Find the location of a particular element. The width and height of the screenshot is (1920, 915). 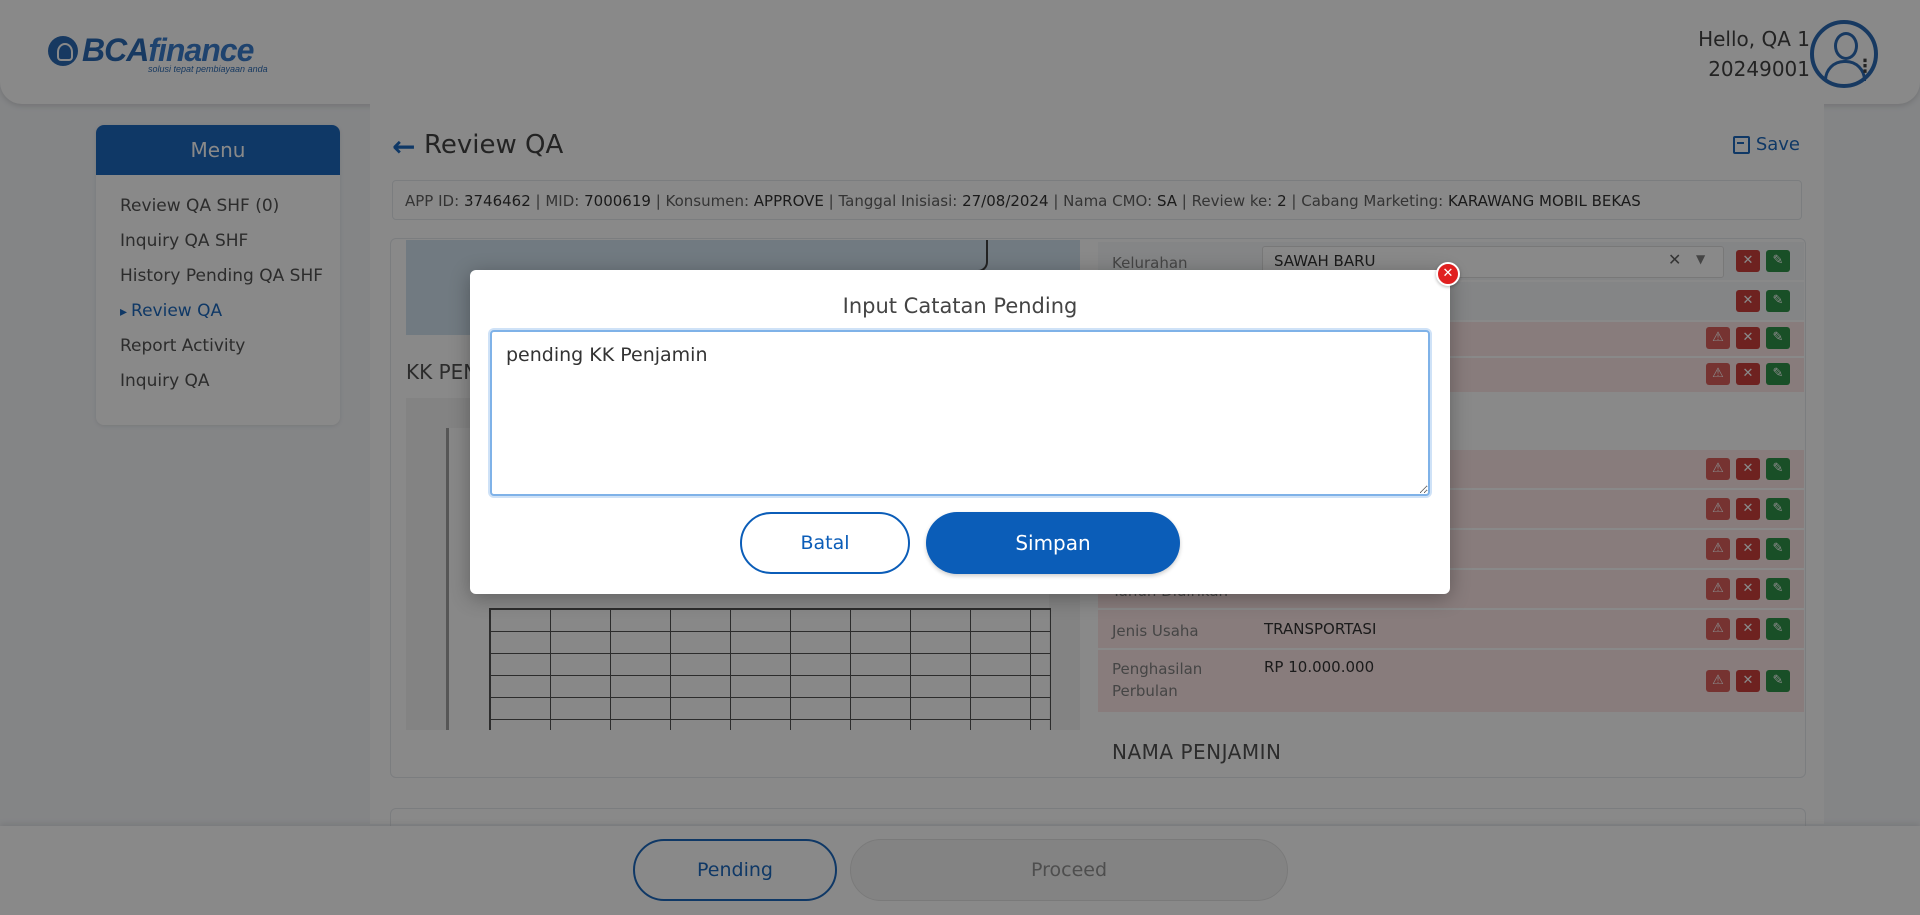

simpan-button: Simpan is located at coordinates (1053, 543).